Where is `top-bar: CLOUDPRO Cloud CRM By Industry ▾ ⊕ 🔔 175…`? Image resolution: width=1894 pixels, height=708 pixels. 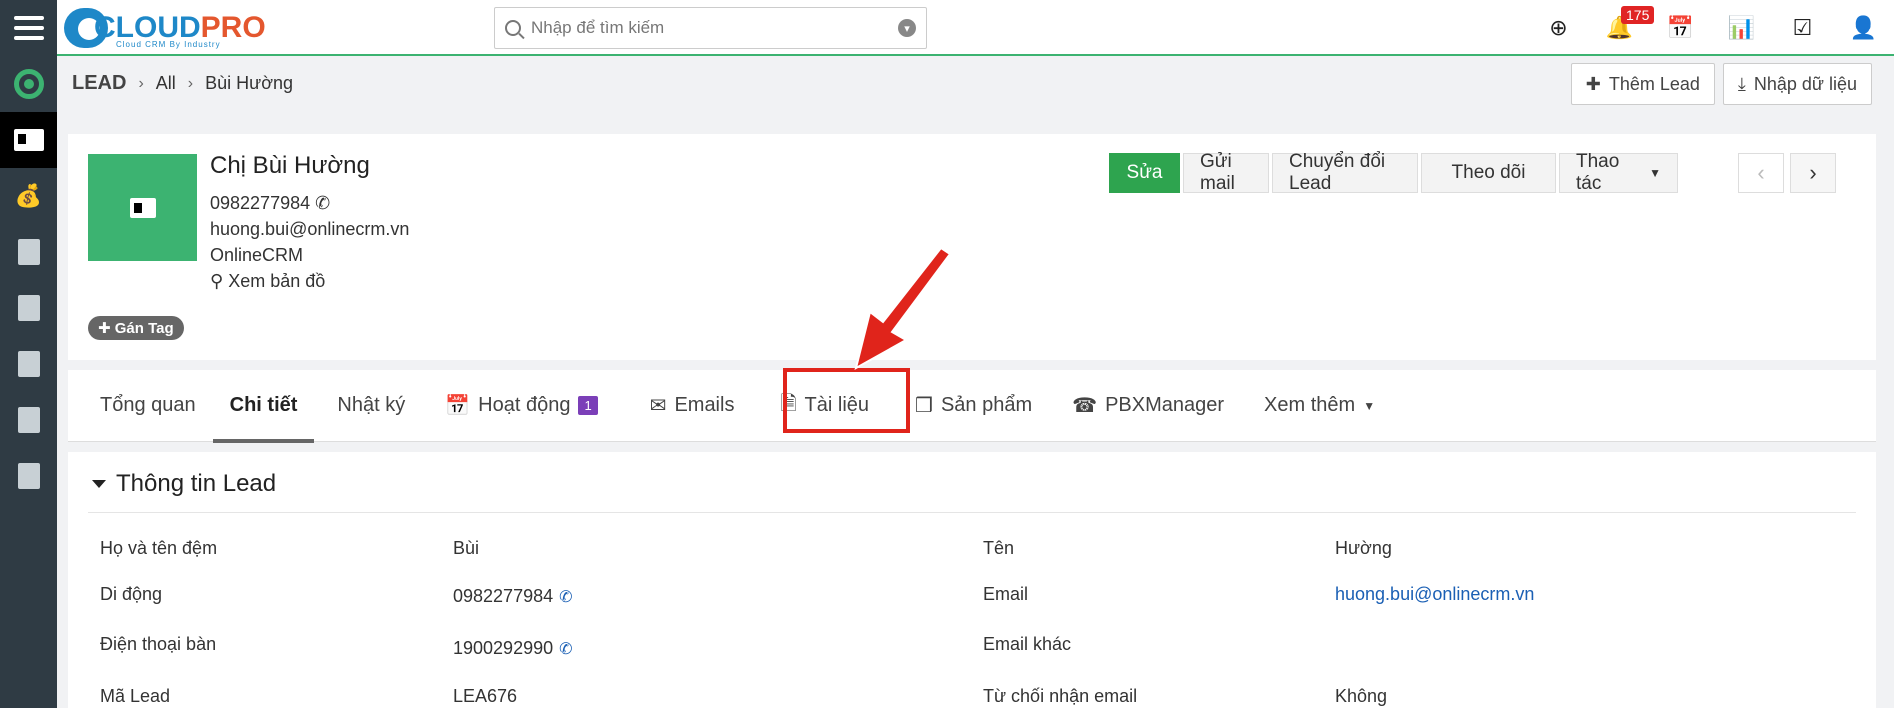 top-bar: CLOUDPRO Cloud CRM By Industry ▾ ⊕ 🔔 175… is located at coordinates (947, 28).